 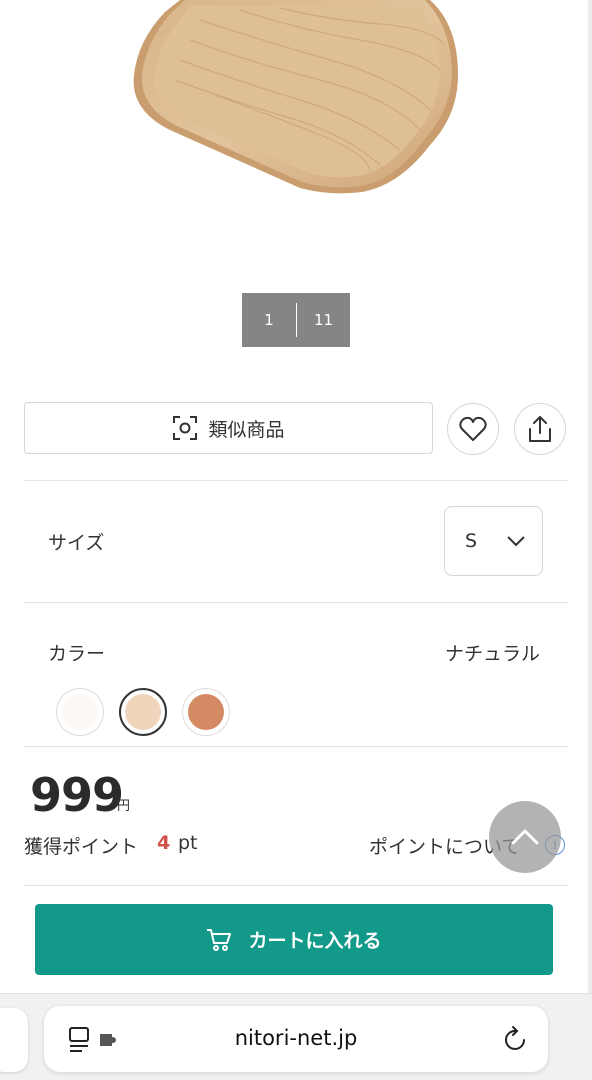 I want to click on visual-search-icon, so click(x=185, y=428).